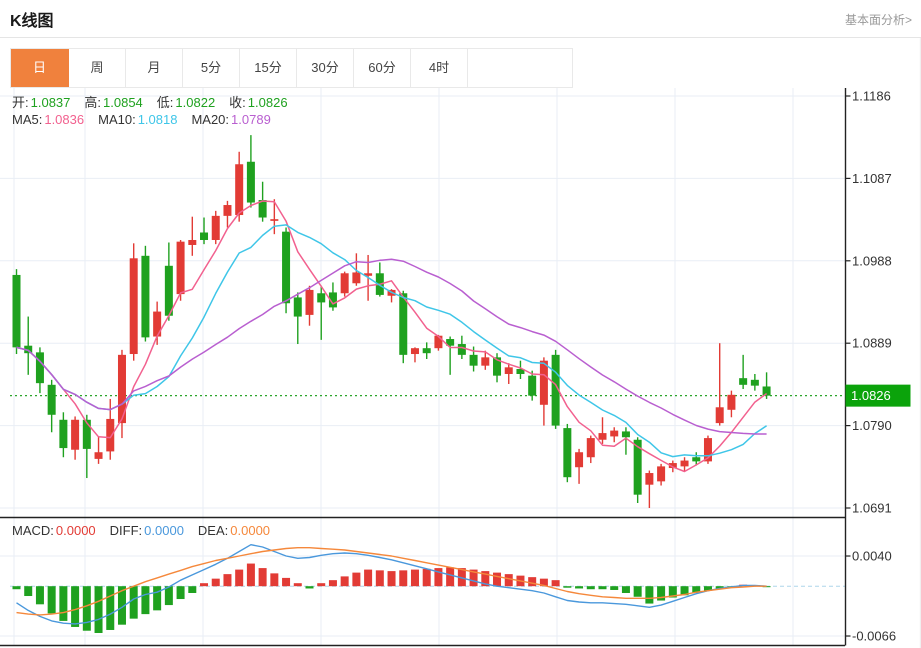  I want to click on close-value: 1.0826, so click(267, 102).